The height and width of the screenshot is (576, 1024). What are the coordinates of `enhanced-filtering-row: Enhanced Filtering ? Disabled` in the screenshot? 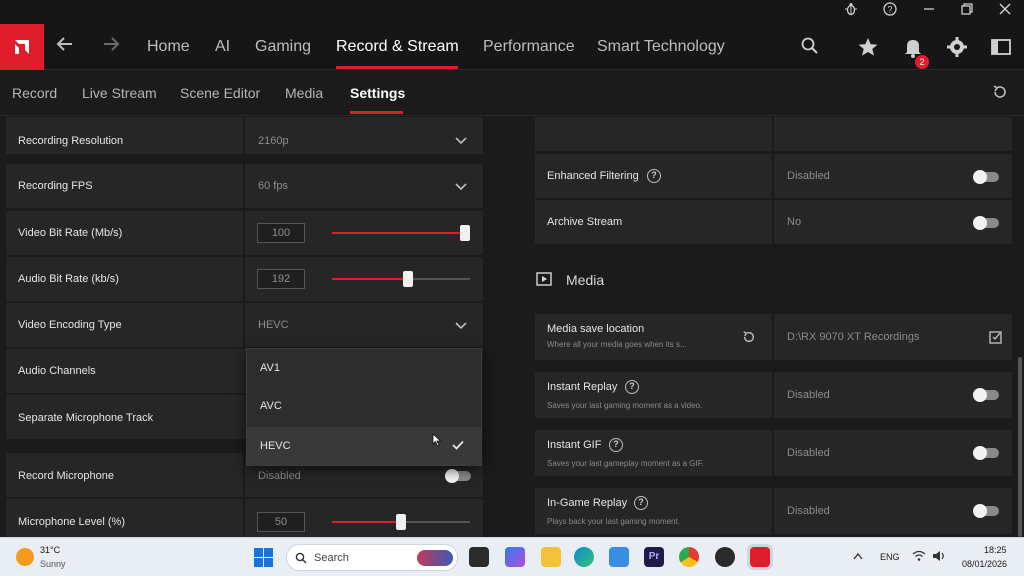 It's located at (773, 176).